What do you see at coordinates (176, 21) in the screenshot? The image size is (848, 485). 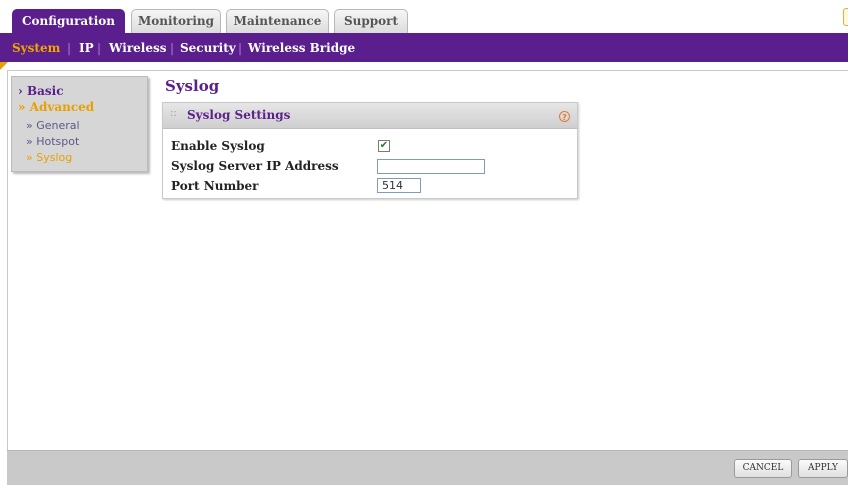 I see `tab-monitoring: Monitoring` at bounding box center [176, 21].